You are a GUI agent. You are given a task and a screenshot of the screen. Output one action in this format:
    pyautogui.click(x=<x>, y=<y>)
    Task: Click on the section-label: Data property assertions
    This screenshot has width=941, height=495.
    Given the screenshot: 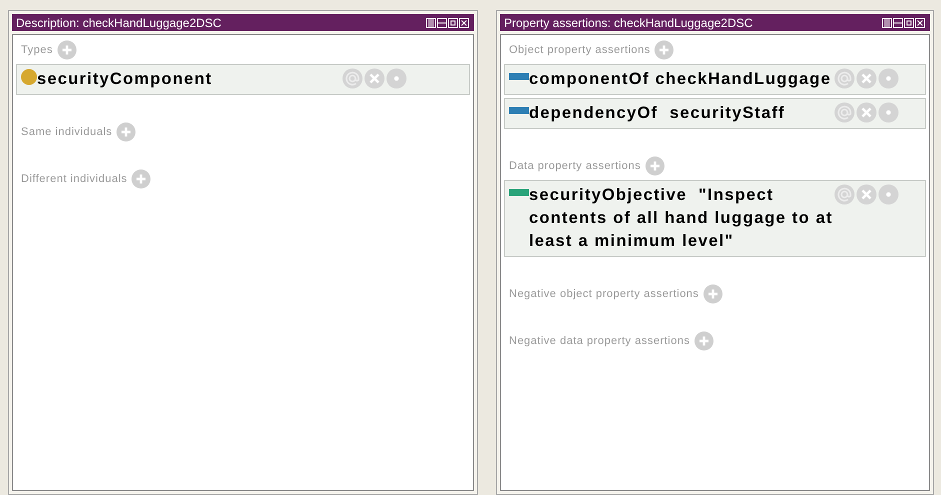 What is the action you would take?
    pyautogui.click(x=575, y=166)
    